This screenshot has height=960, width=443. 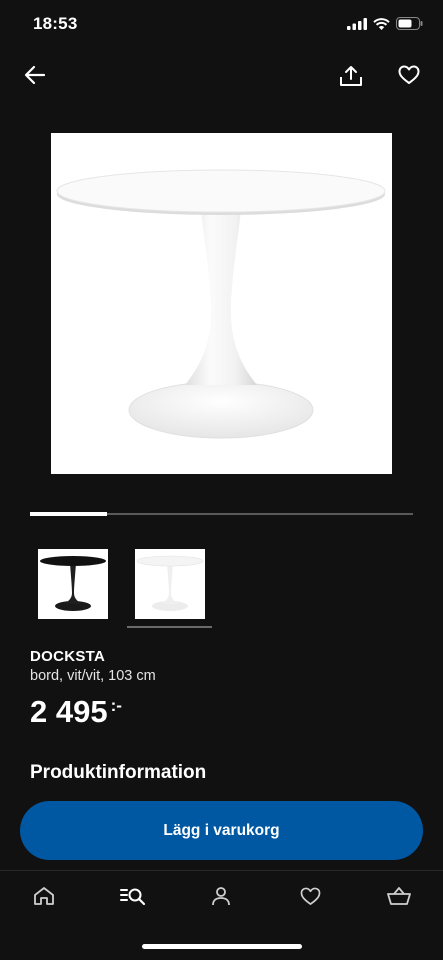 I want to click on thumbnail-white, so click(x=170, y=584).